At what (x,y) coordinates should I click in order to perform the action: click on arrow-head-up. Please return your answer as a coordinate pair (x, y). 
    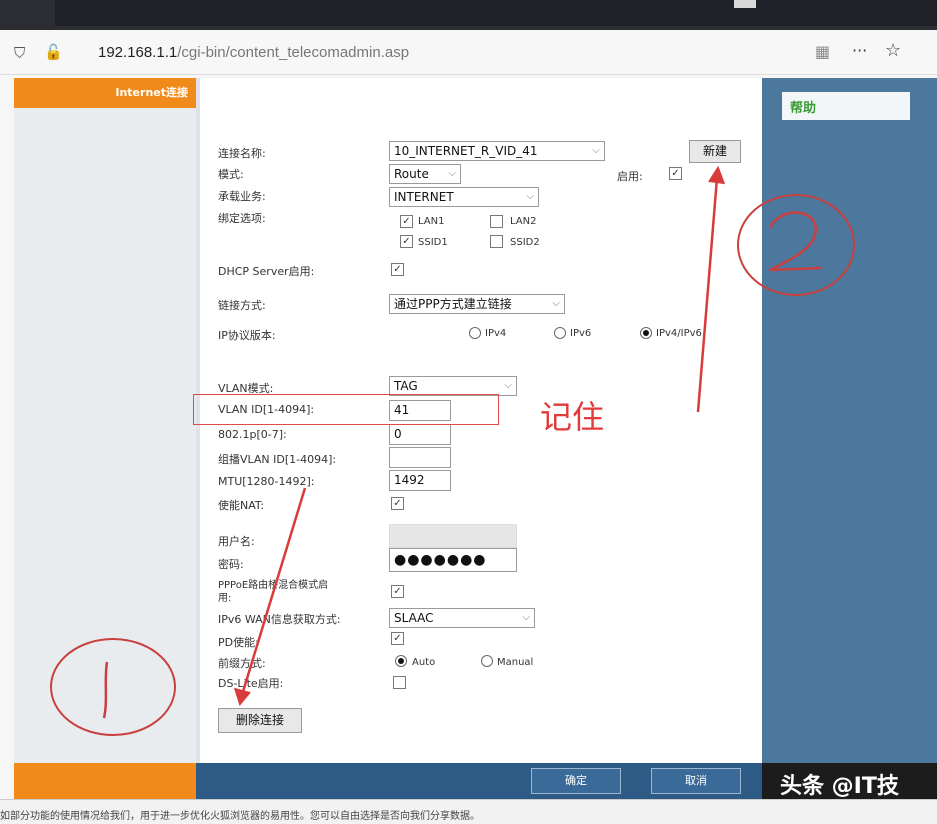
    Looking at the image, I should click on (716, 175).